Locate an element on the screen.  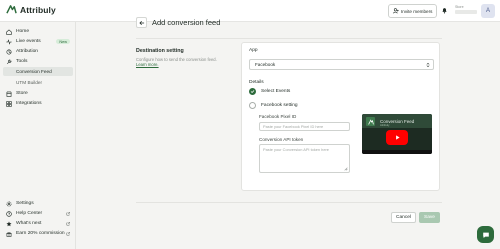
facebook-setting-option: Facebook setting is located at coordinates (273, 105).